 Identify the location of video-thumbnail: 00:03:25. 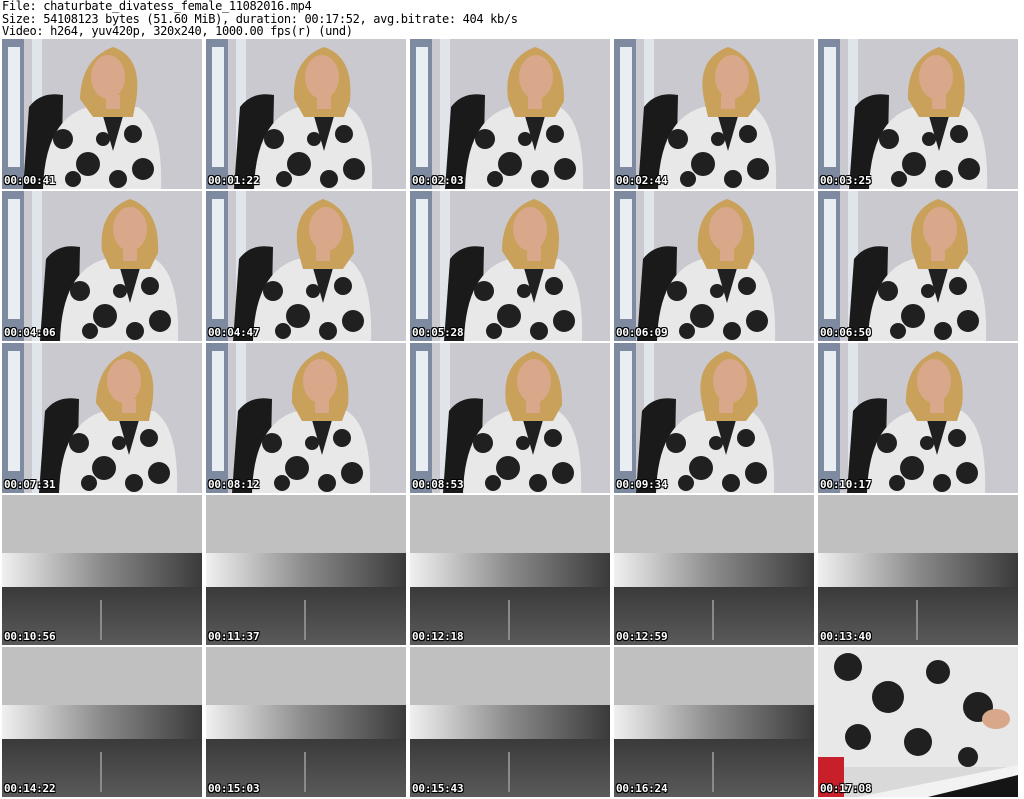
(918, 114).